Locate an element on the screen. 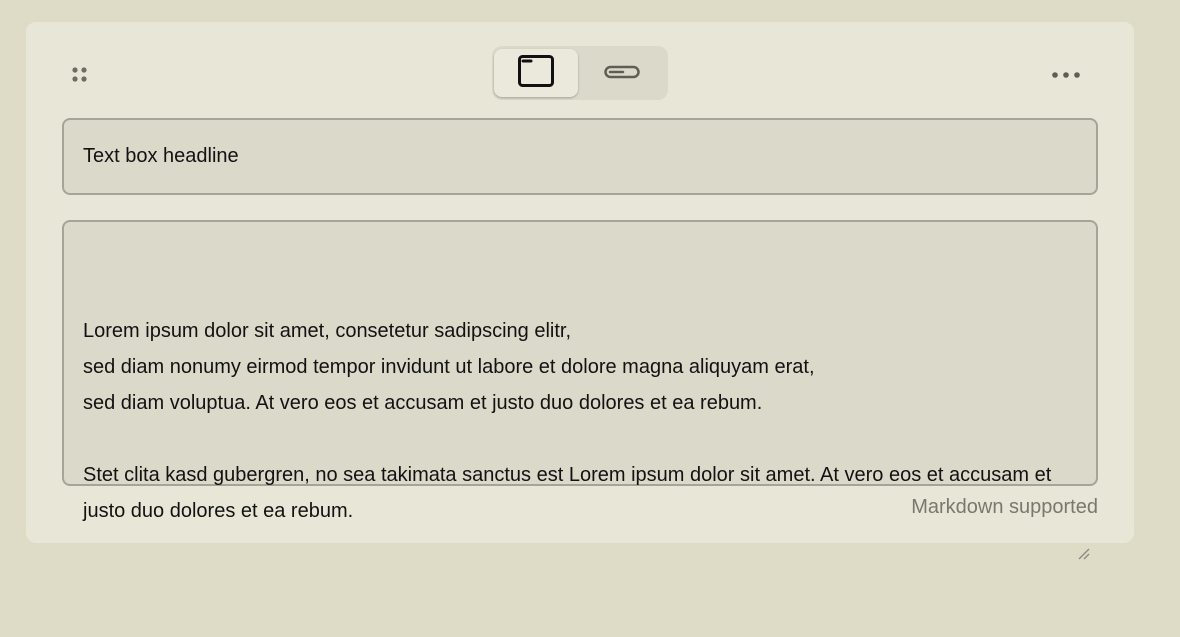  layout-toggle is located at coordinates (580, 73).